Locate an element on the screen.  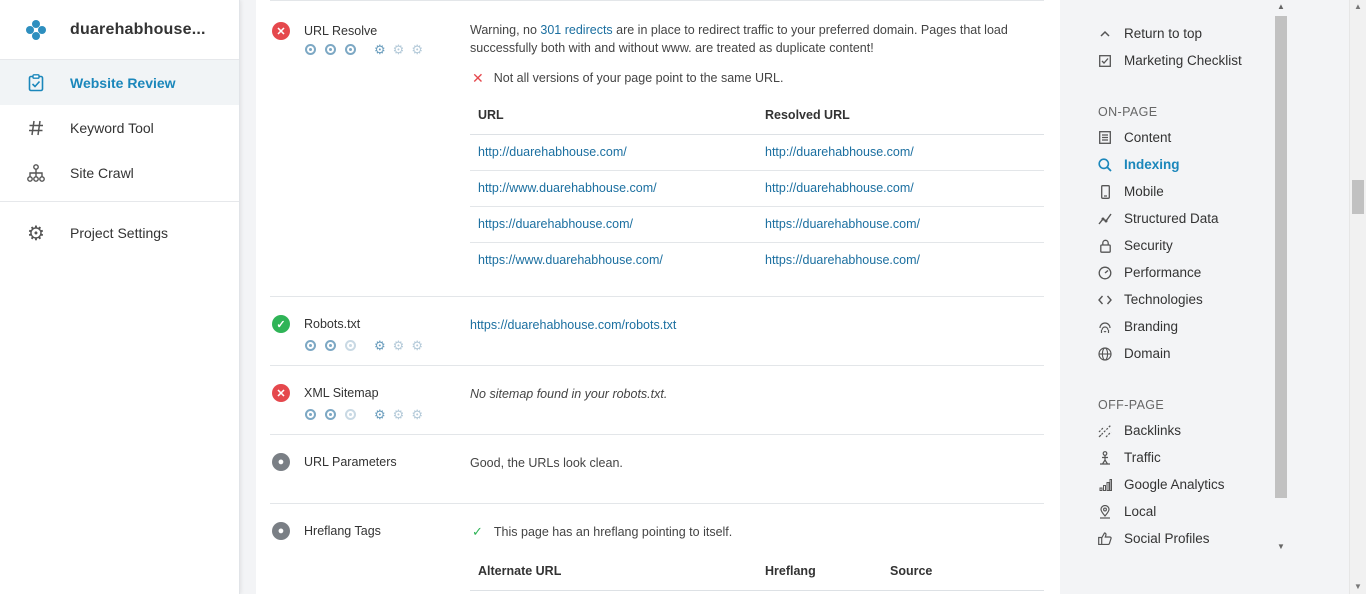
301-redirects-link: 301 redirects is located at coordinates (576, 30).